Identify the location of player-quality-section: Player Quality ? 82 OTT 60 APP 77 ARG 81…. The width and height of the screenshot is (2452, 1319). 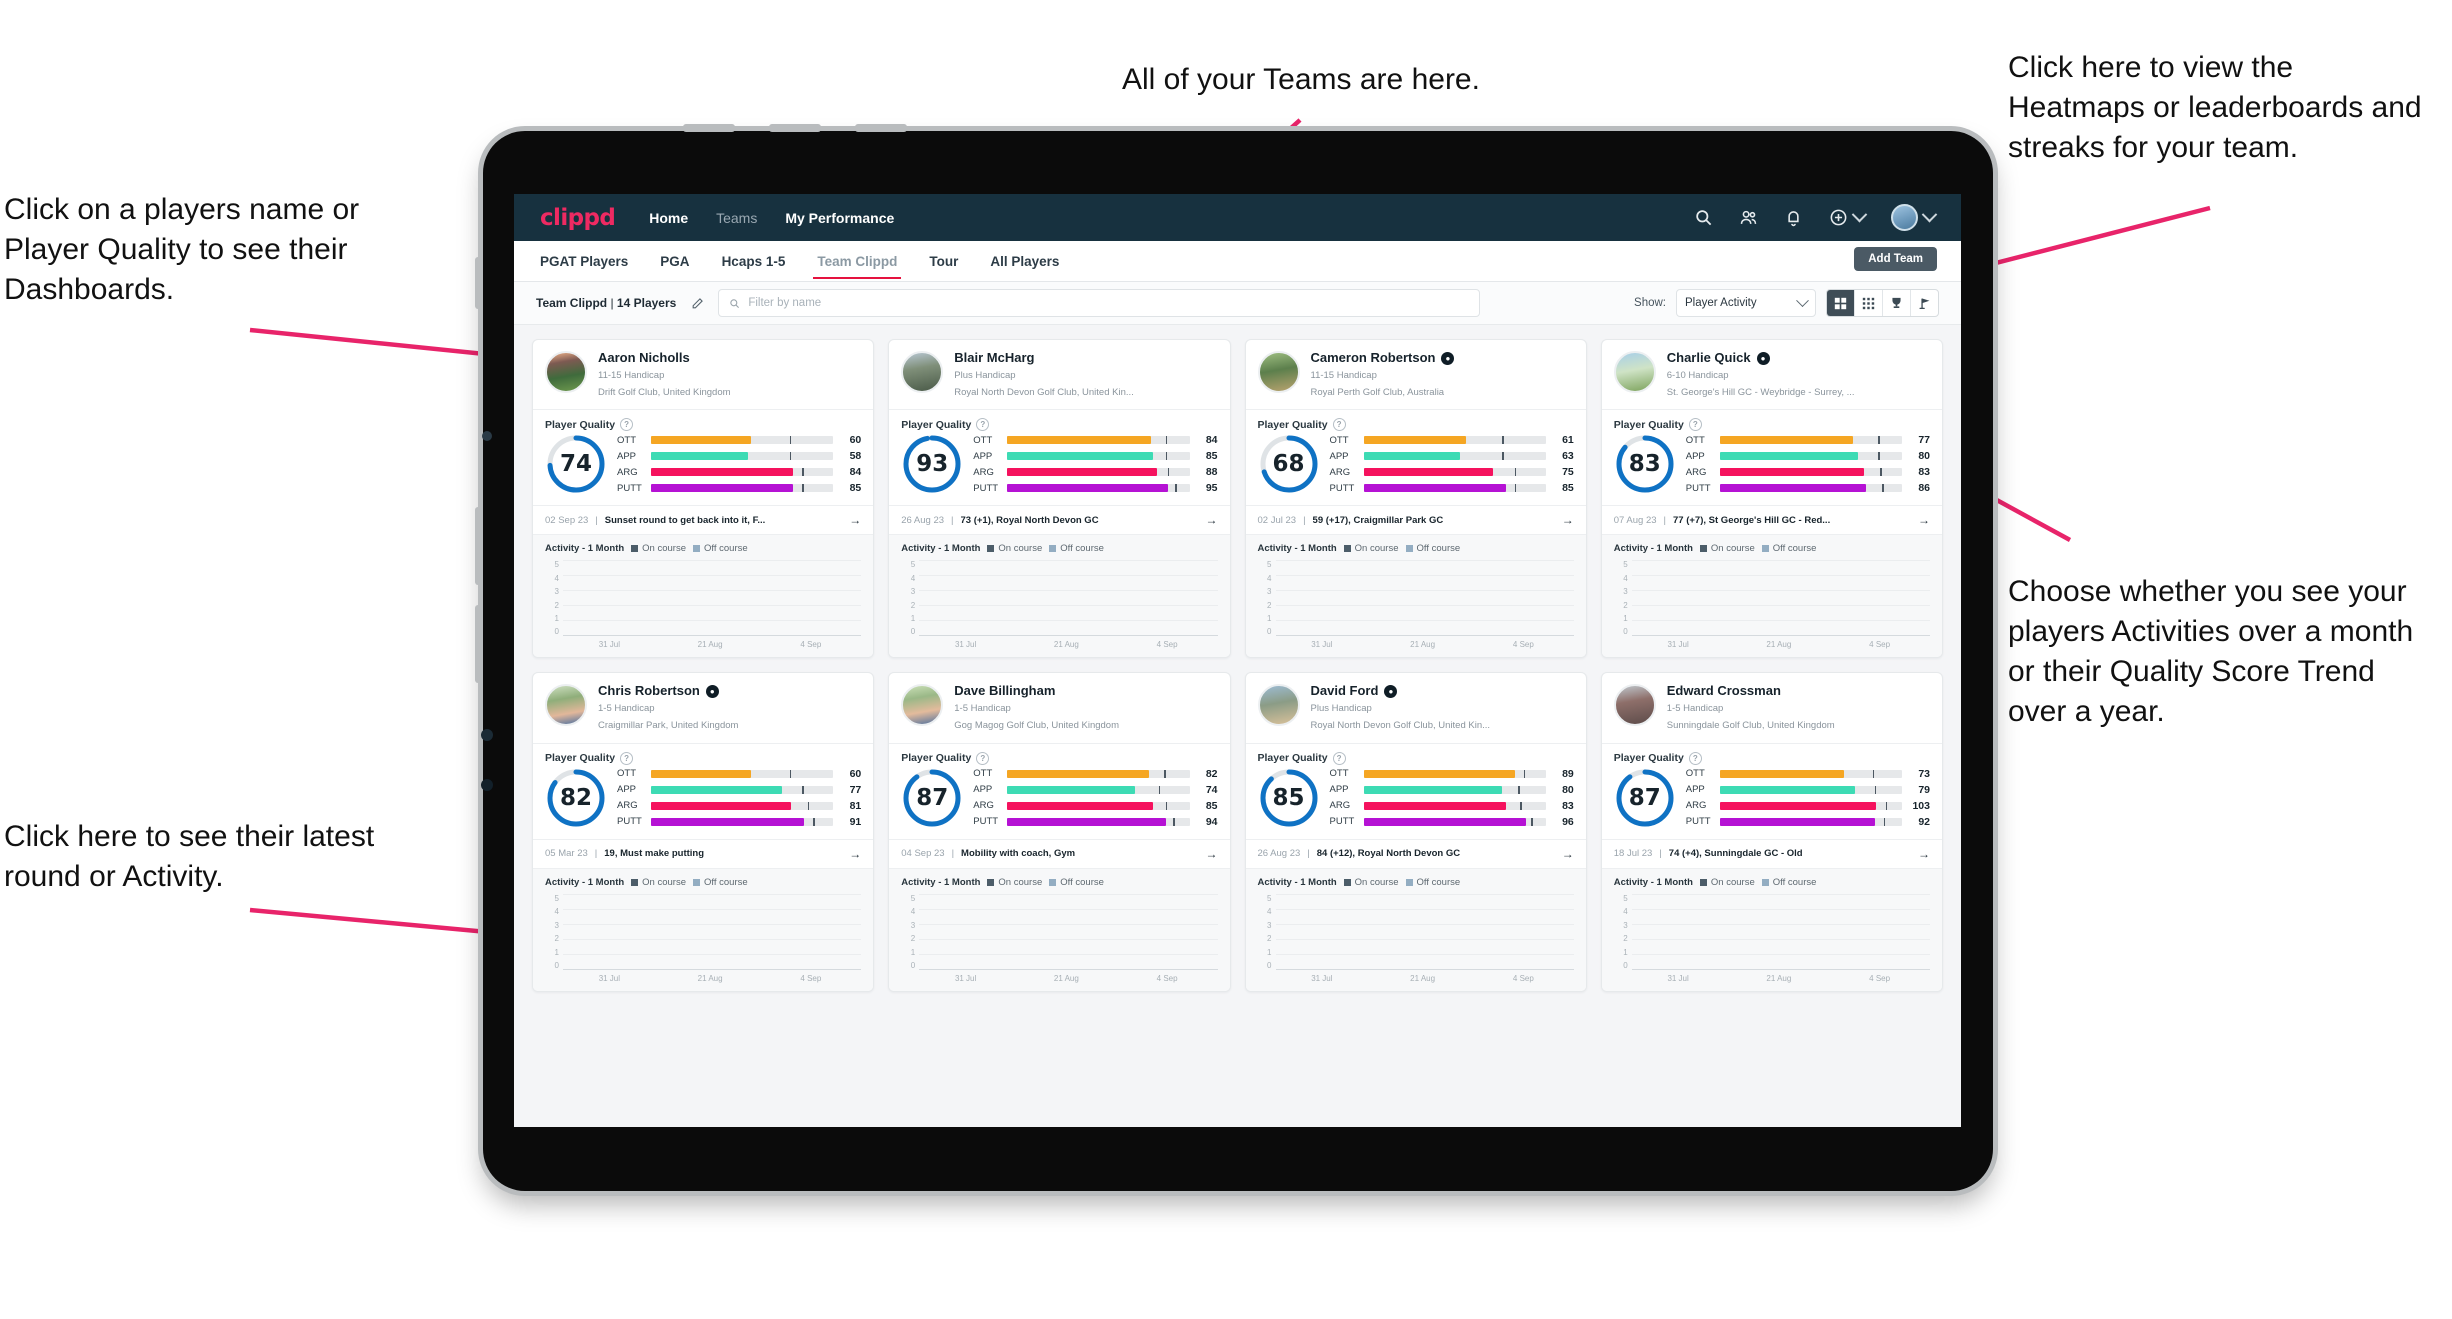
(703, 790).